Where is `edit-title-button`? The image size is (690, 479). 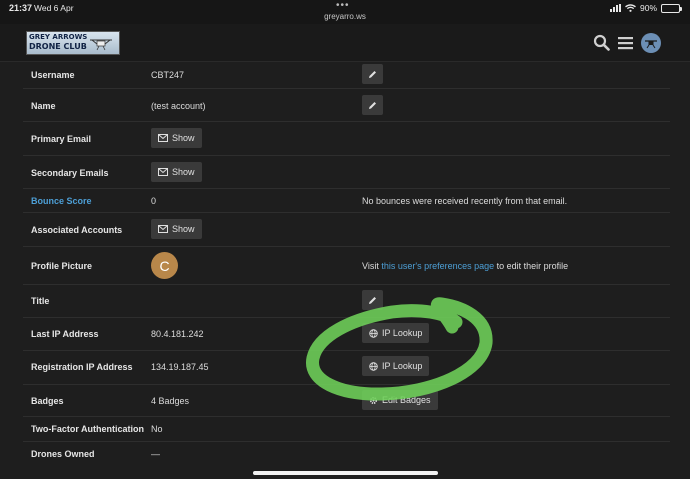
edit-title-button is located at coordinates (372, 300).